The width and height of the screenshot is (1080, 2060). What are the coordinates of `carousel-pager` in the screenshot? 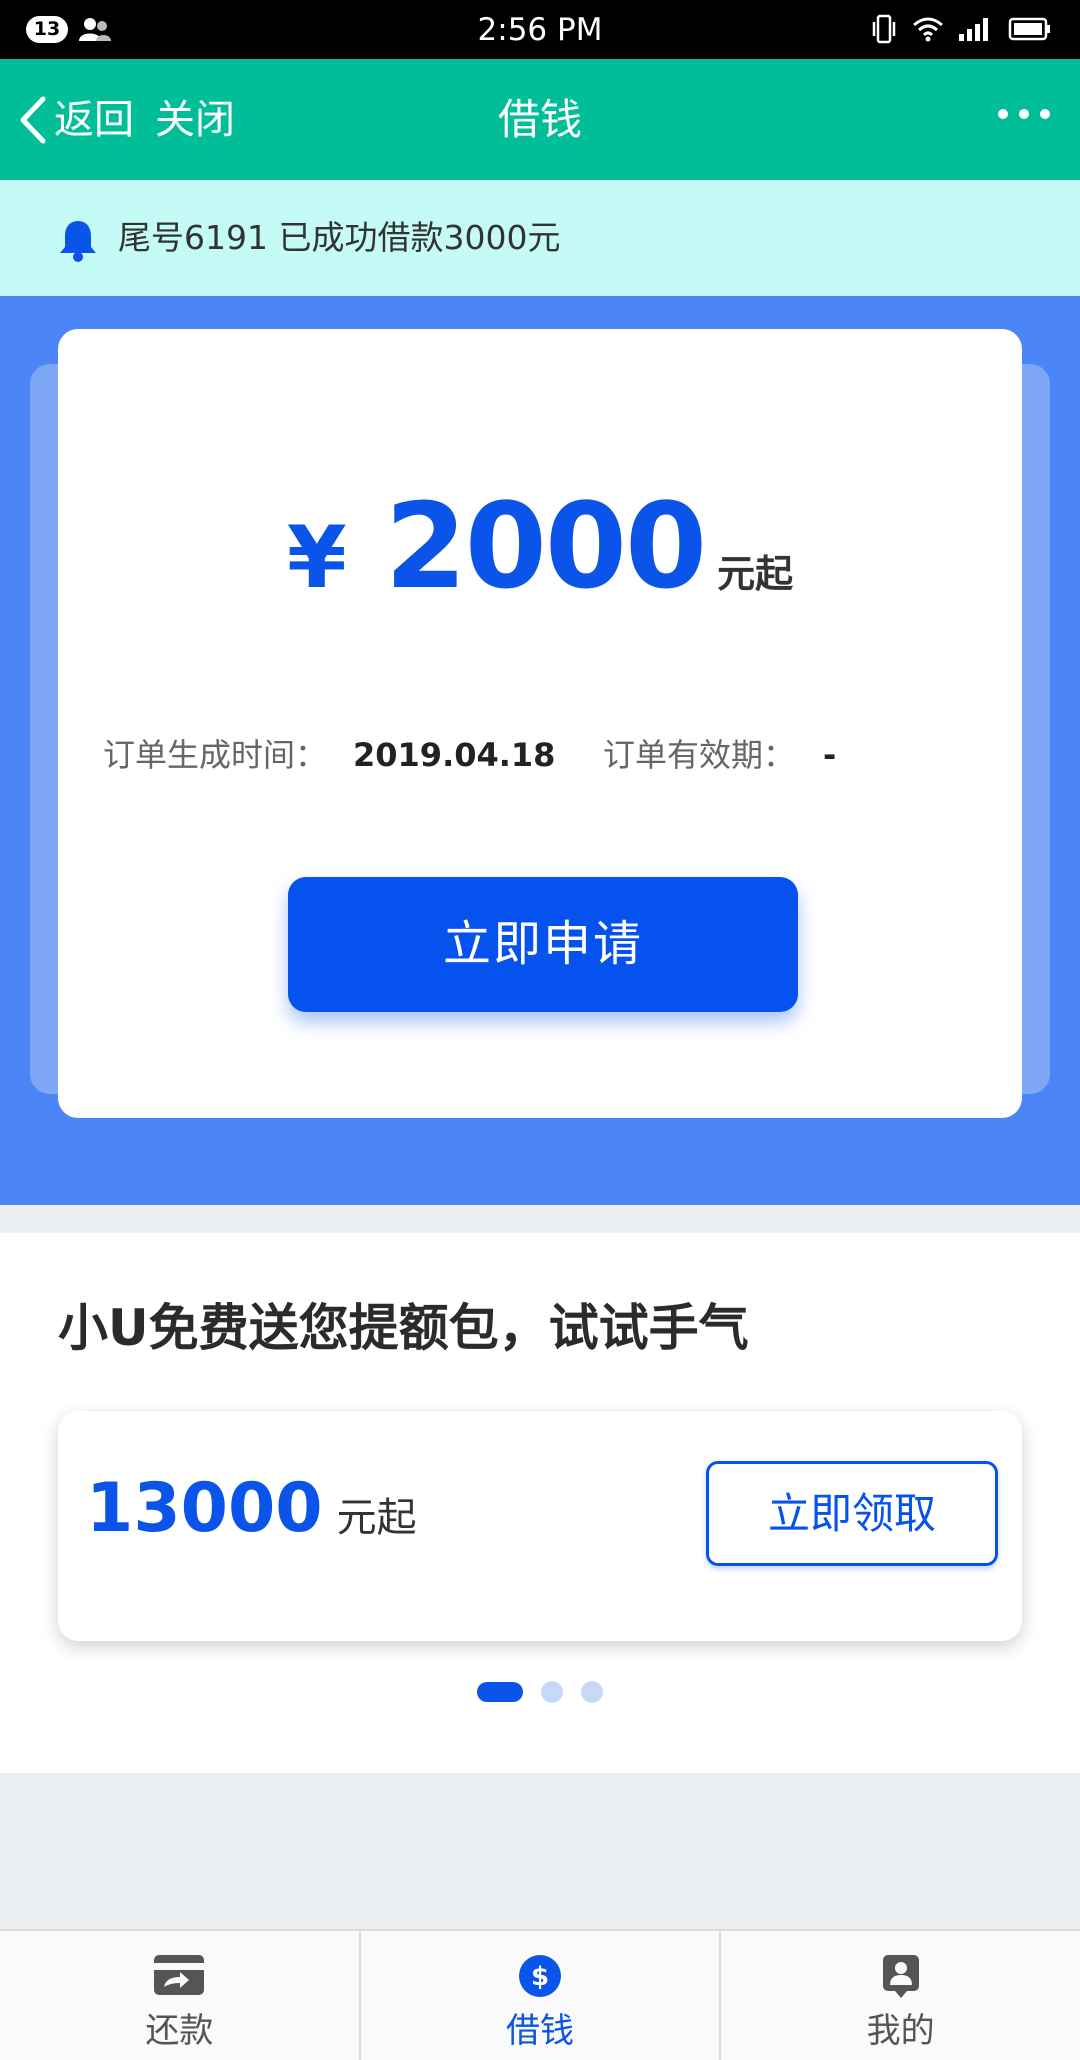 It's located at (540, 1692).